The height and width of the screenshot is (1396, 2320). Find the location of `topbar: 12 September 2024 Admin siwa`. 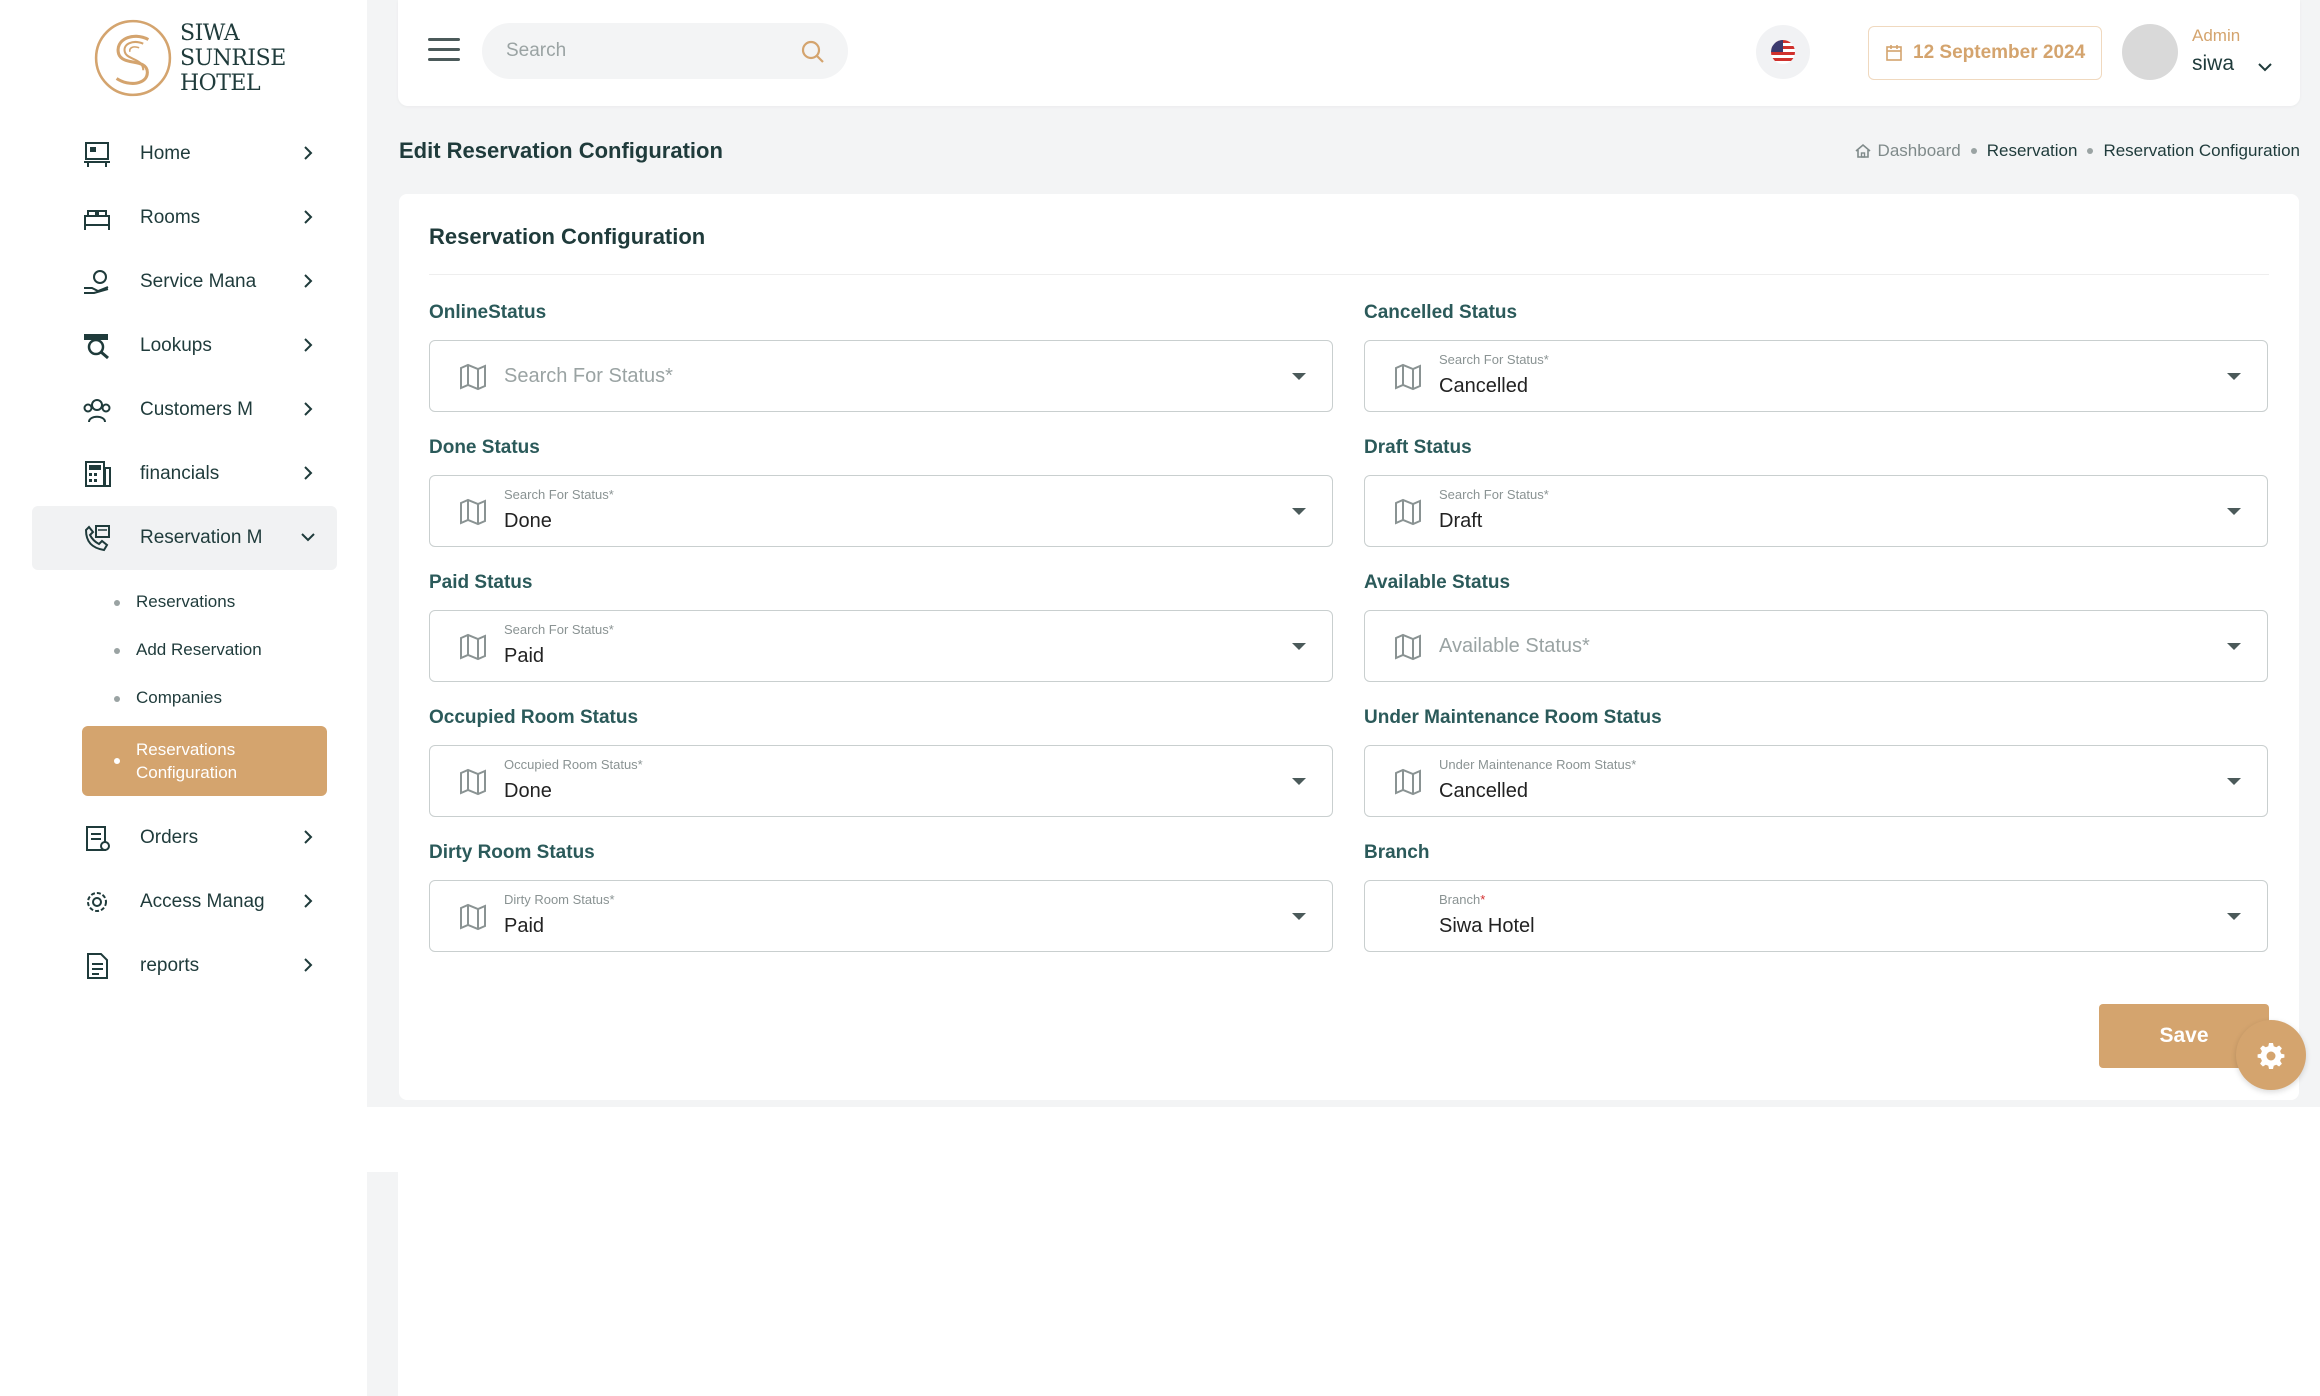

topbar: 12 September 2024 Admin siwa is located at coordinates (1349, 53).